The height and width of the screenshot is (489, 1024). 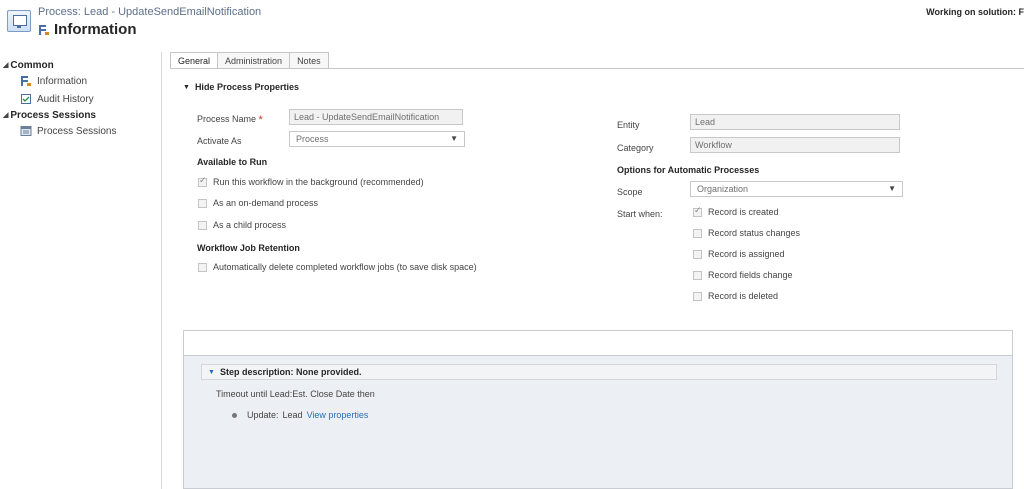 What do you see at coordinates (53, 115) in the screenshot?
I see `nav-group-label: Process Sessions` at bounding box center [53, 115].